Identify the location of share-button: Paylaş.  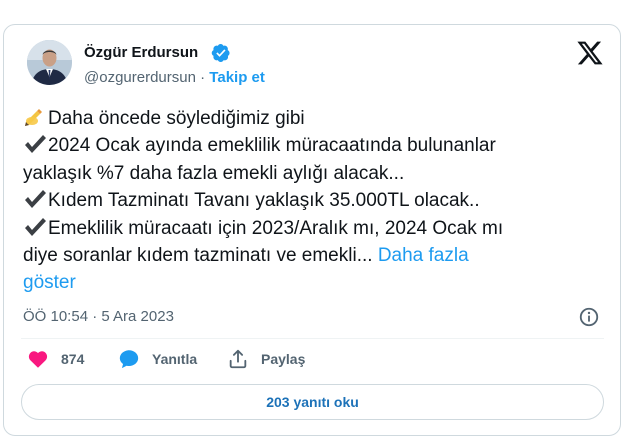
(266, 359).